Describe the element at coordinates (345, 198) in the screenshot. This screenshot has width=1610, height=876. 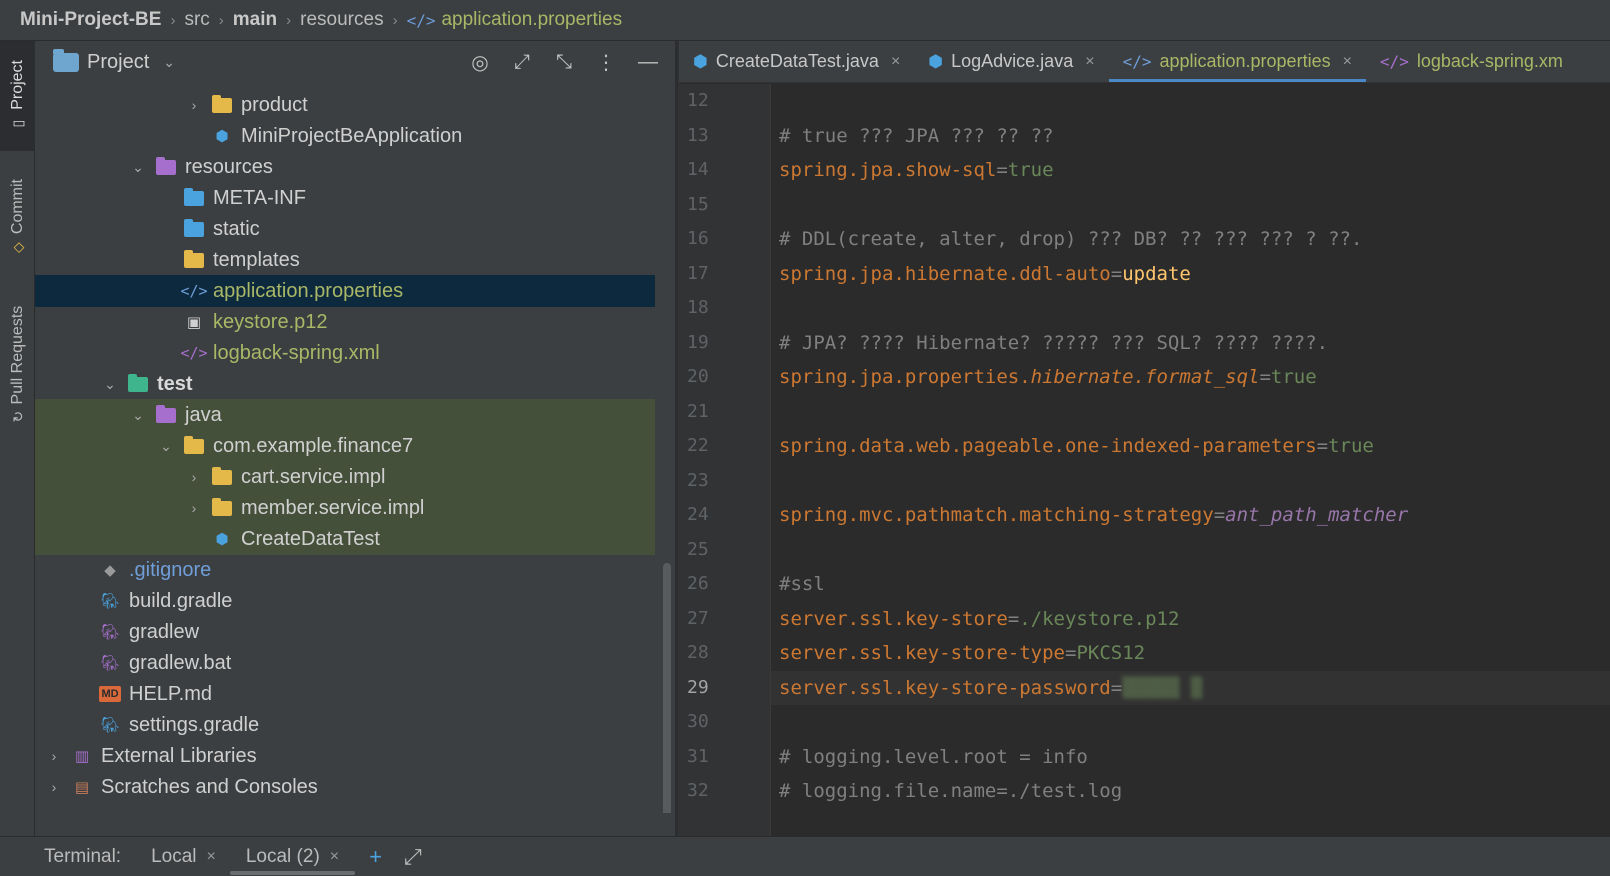
I see `tree-item-meta-inf: META-INF` at that location.